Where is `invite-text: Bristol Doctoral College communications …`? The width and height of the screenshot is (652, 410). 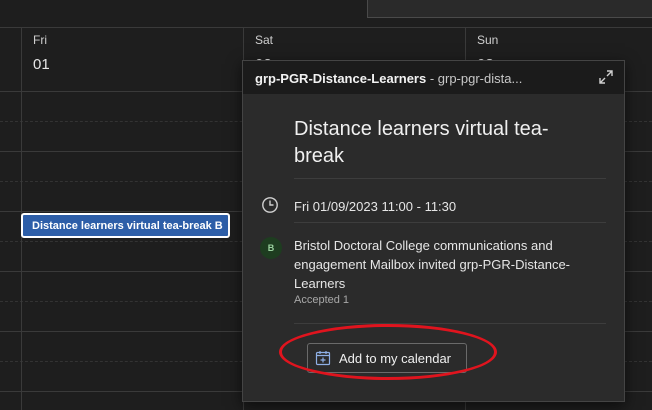
invite-text: Bristol Doctoral College communications … is located at coordinates (432, 264).